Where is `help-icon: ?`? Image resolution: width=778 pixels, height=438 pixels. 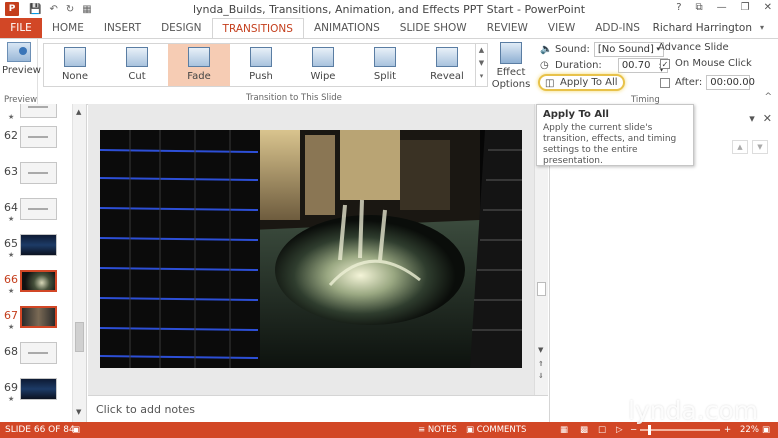 help-icon: ? is located at coordinates (678, 7).